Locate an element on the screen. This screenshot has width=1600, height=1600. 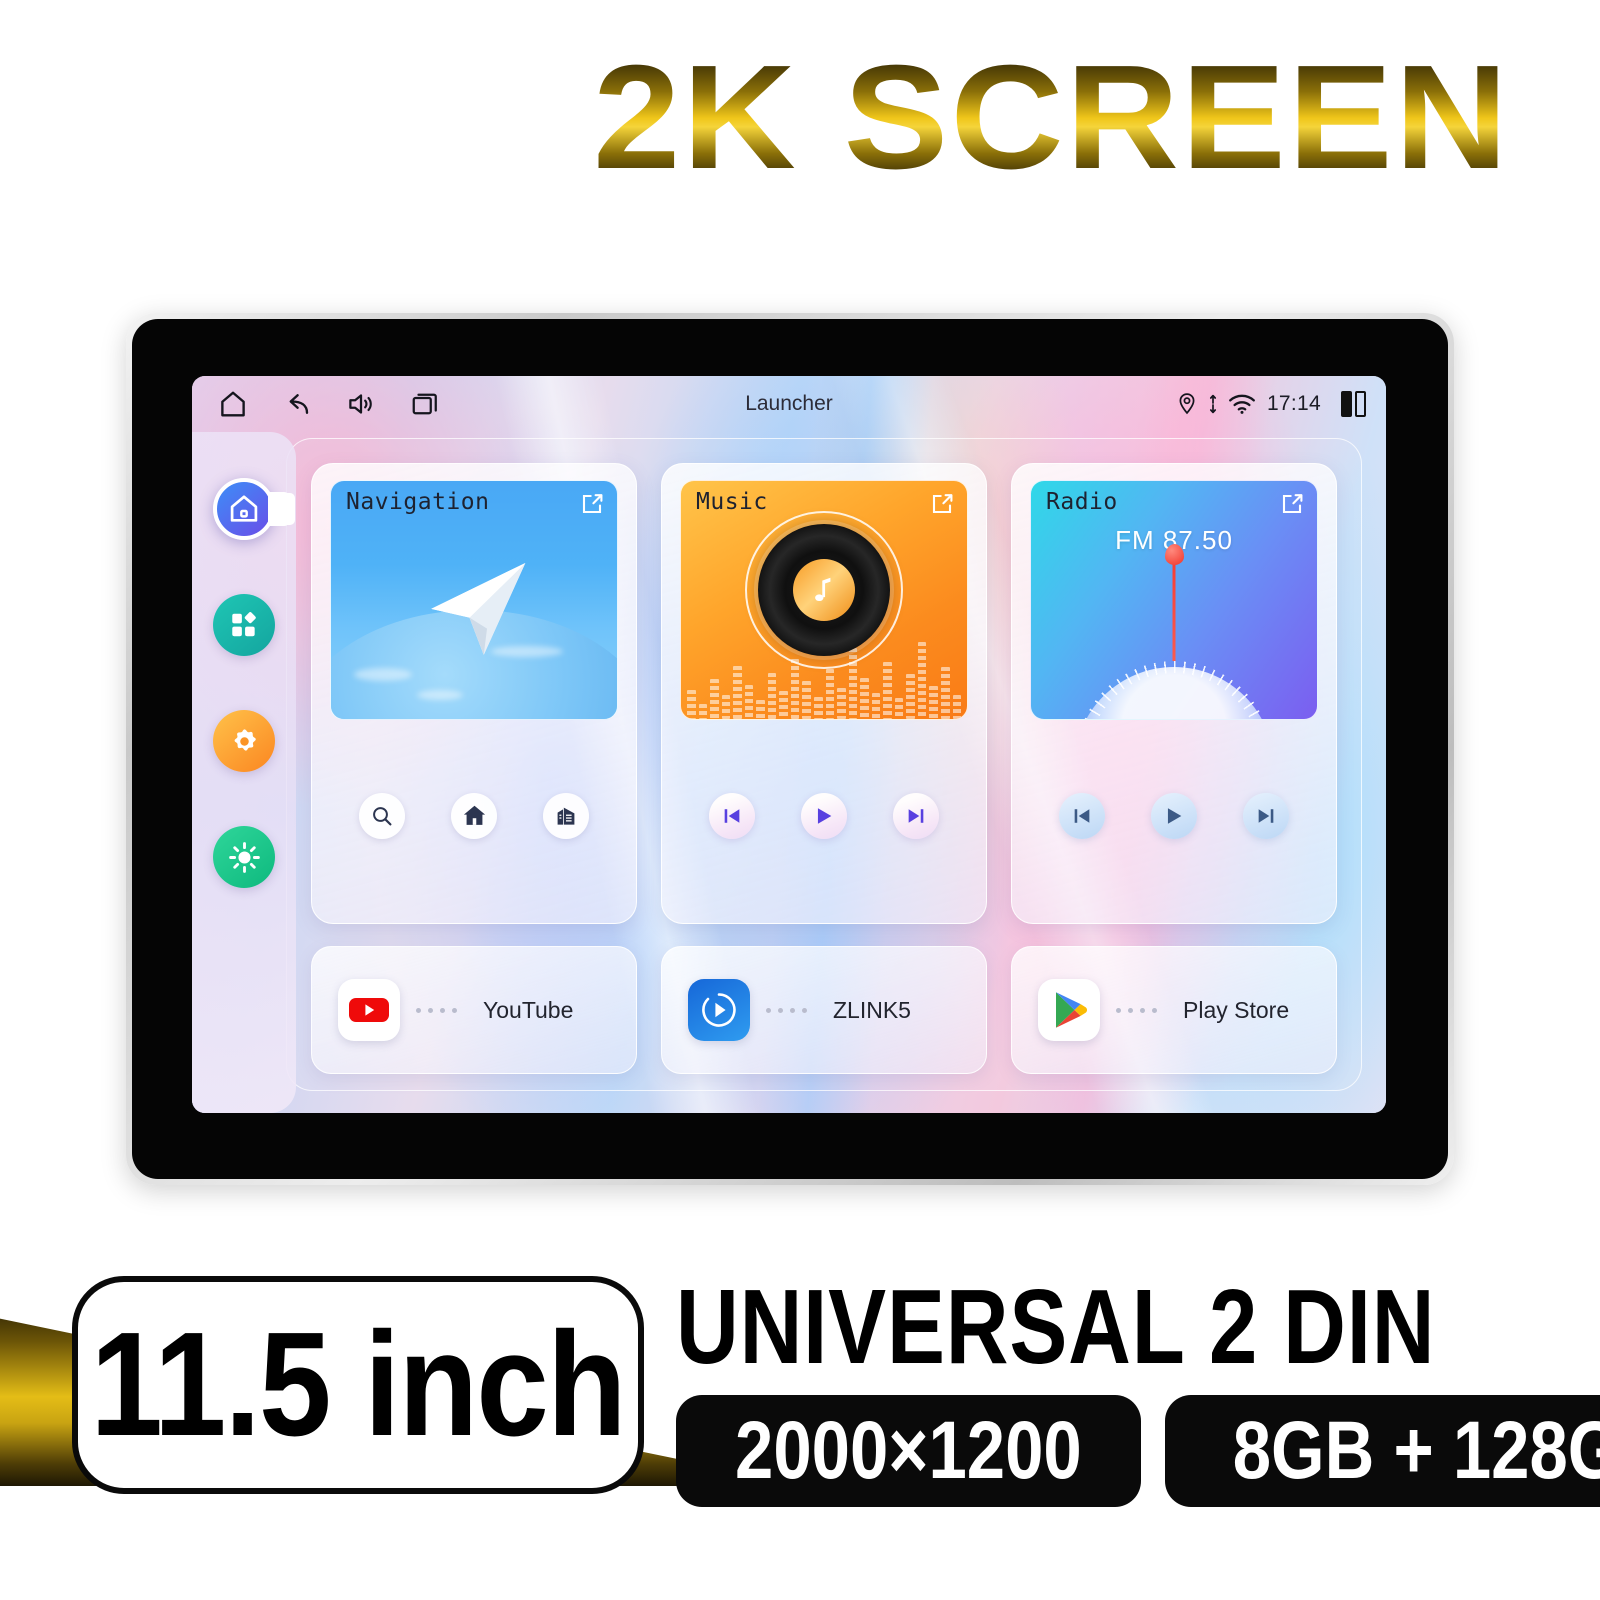
resolution-text: 2000×1200 is located at coordinates (908, 1451).